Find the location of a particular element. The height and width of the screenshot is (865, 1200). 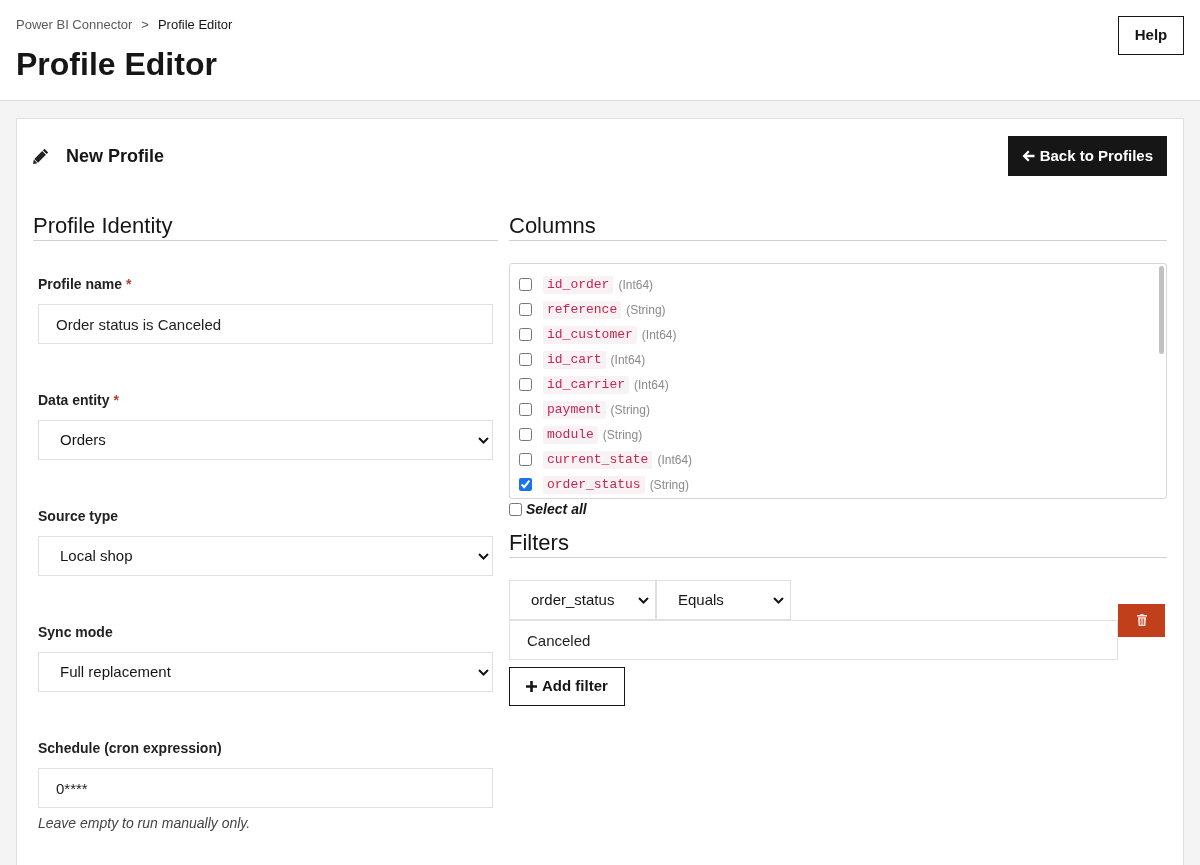

delete-filter-button is located at coordinates (1141, 620).